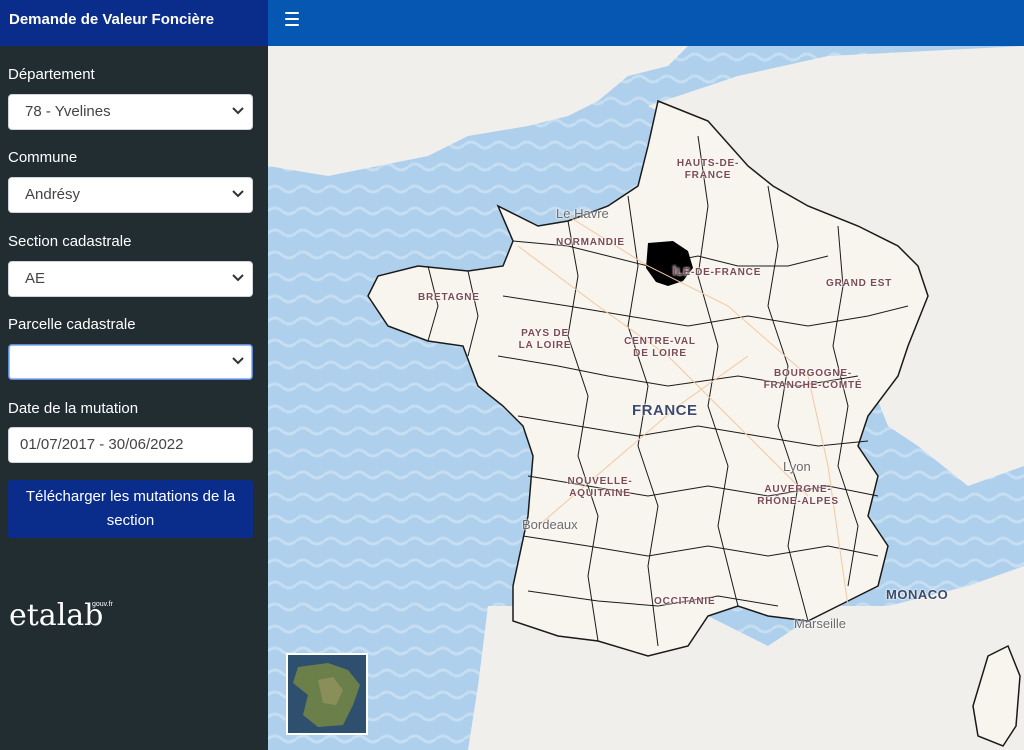  Describe the element at coordinates (917, 594) in the screenshot. I see `country-label-monaco: MONACO` at that location.